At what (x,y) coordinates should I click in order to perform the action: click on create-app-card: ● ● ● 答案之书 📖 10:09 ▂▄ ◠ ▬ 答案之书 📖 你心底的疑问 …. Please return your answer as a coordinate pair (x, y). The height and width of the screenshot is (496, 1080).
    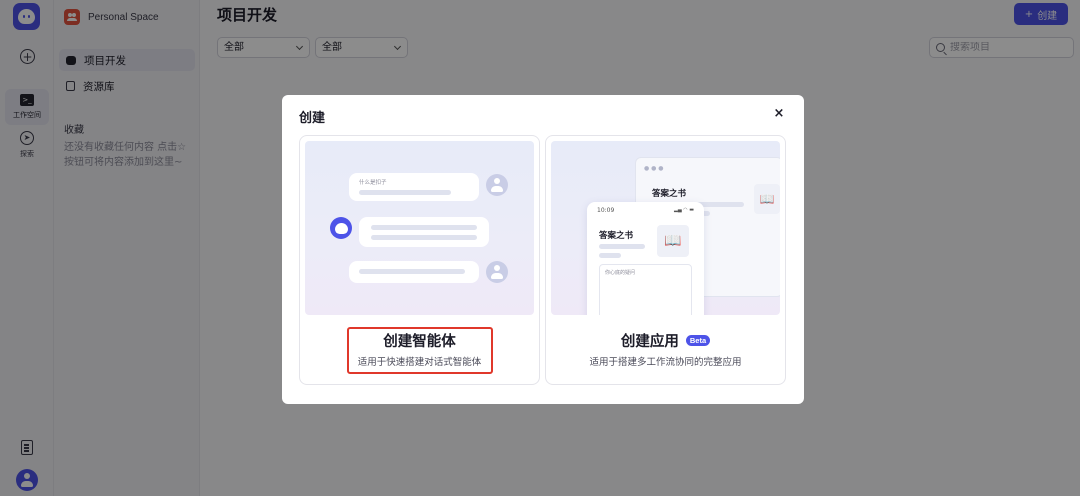
    Looking at the image, I should click on (665, 260).